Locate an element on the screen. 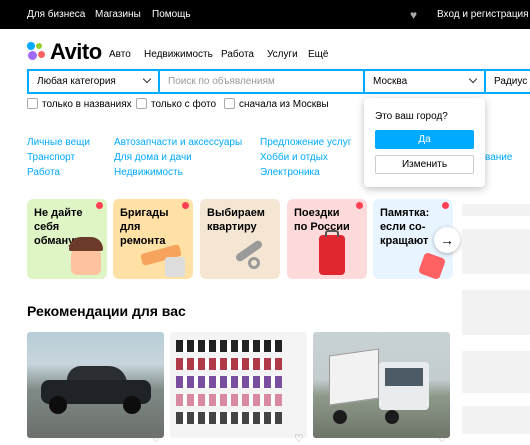 This screenshot has height=445, width=530. shops-link: Магазины is located at coordinates (118, 14).